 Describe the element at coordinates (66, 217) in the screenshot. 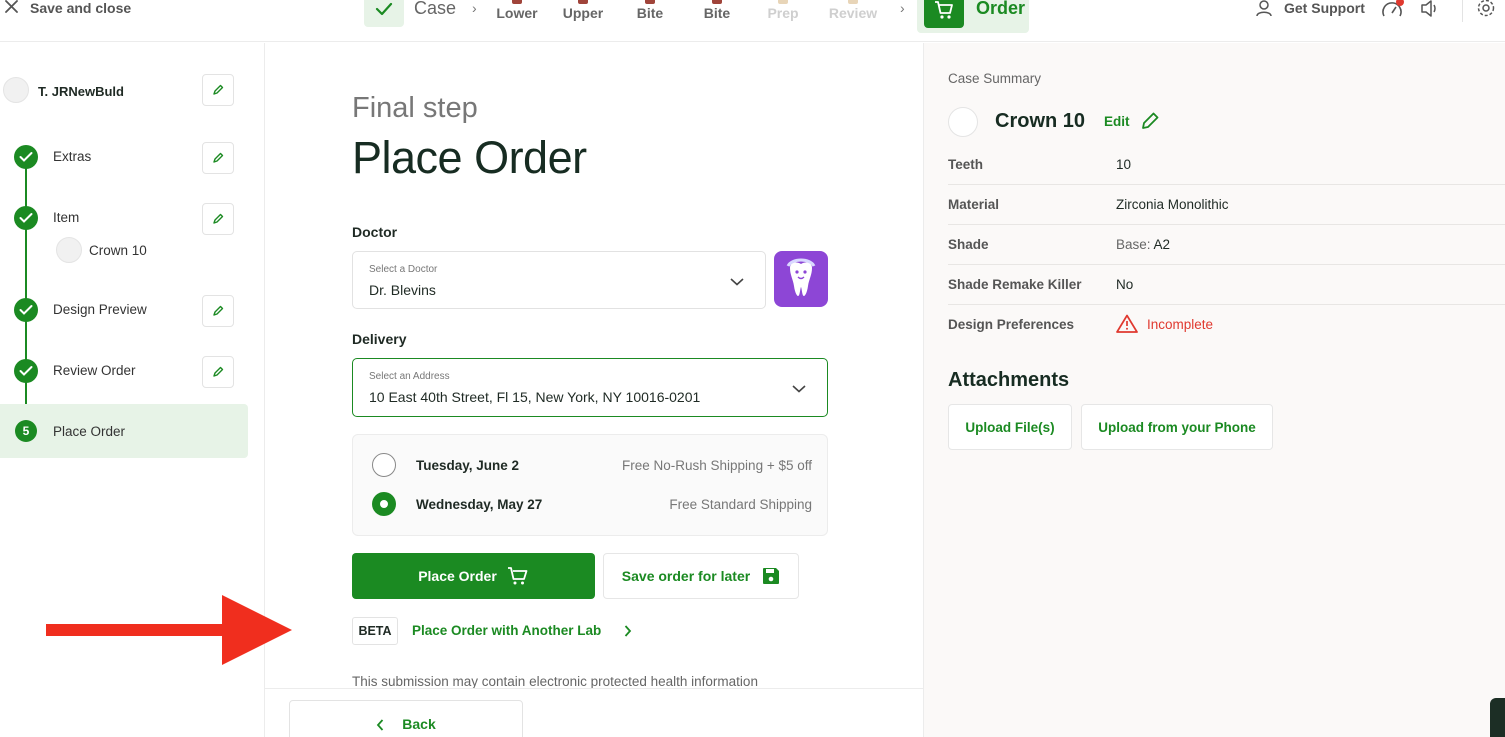

I see `sidebar-item-item: Item` at that location.